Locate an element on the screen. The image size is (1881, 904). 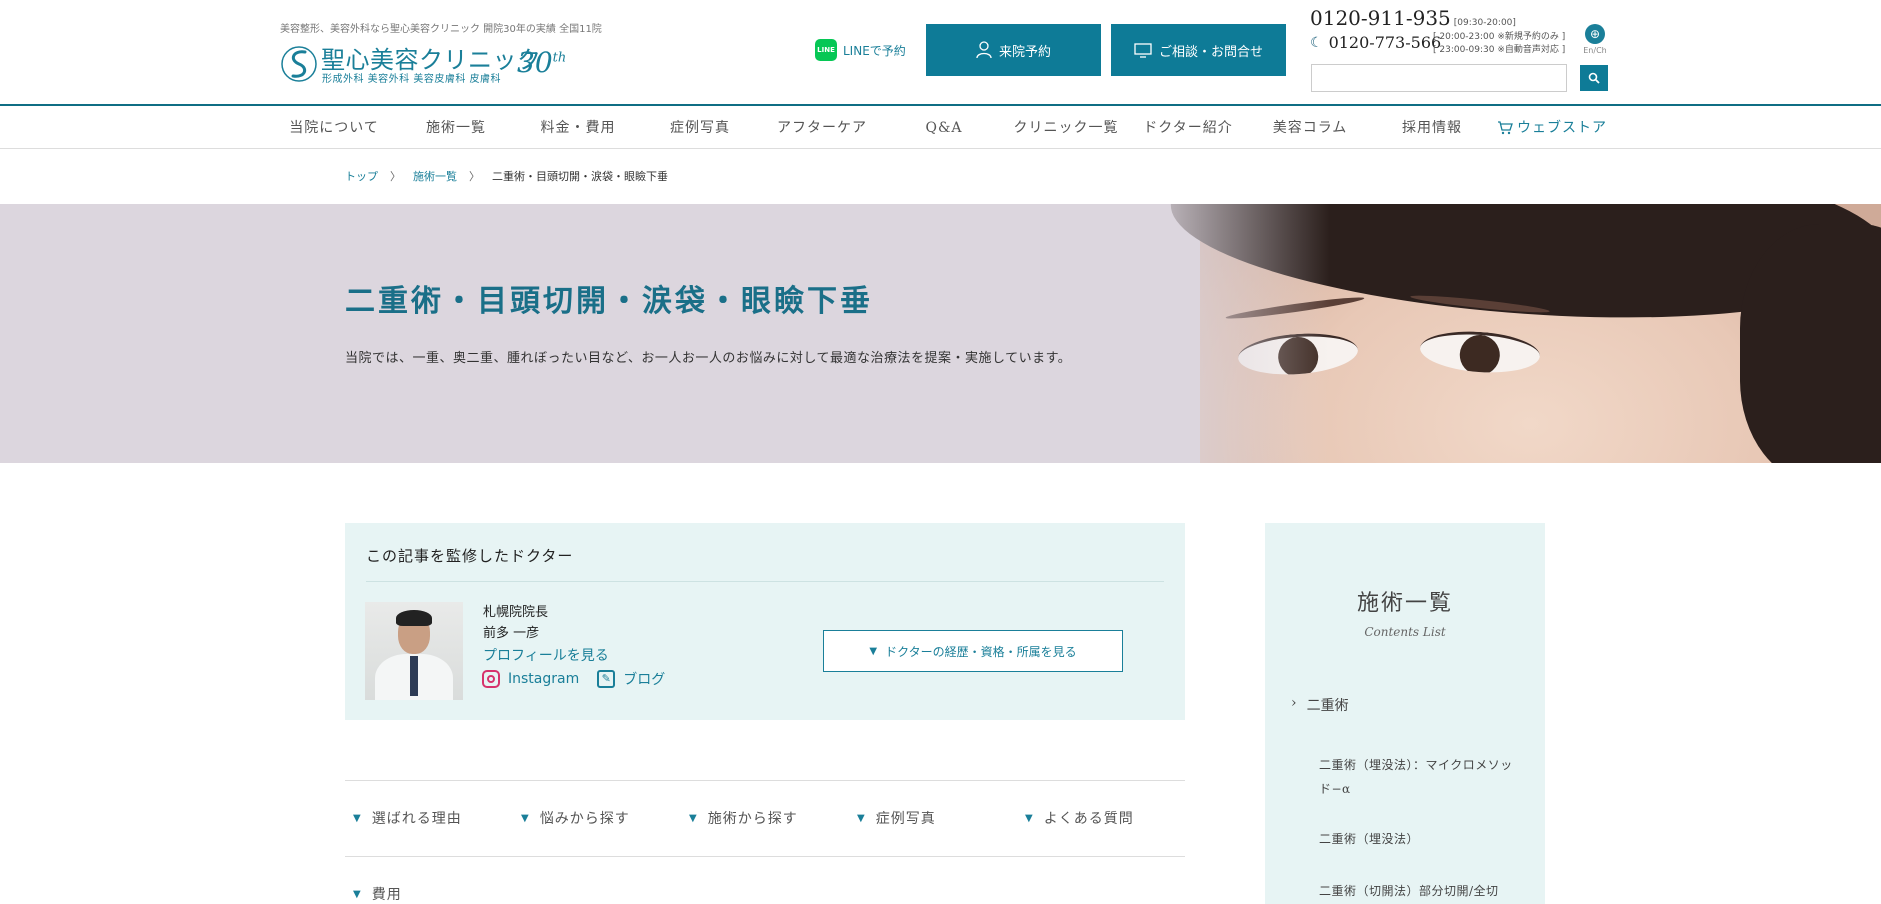
logo-anniversary: 30th is located at coordinates (542, 62).